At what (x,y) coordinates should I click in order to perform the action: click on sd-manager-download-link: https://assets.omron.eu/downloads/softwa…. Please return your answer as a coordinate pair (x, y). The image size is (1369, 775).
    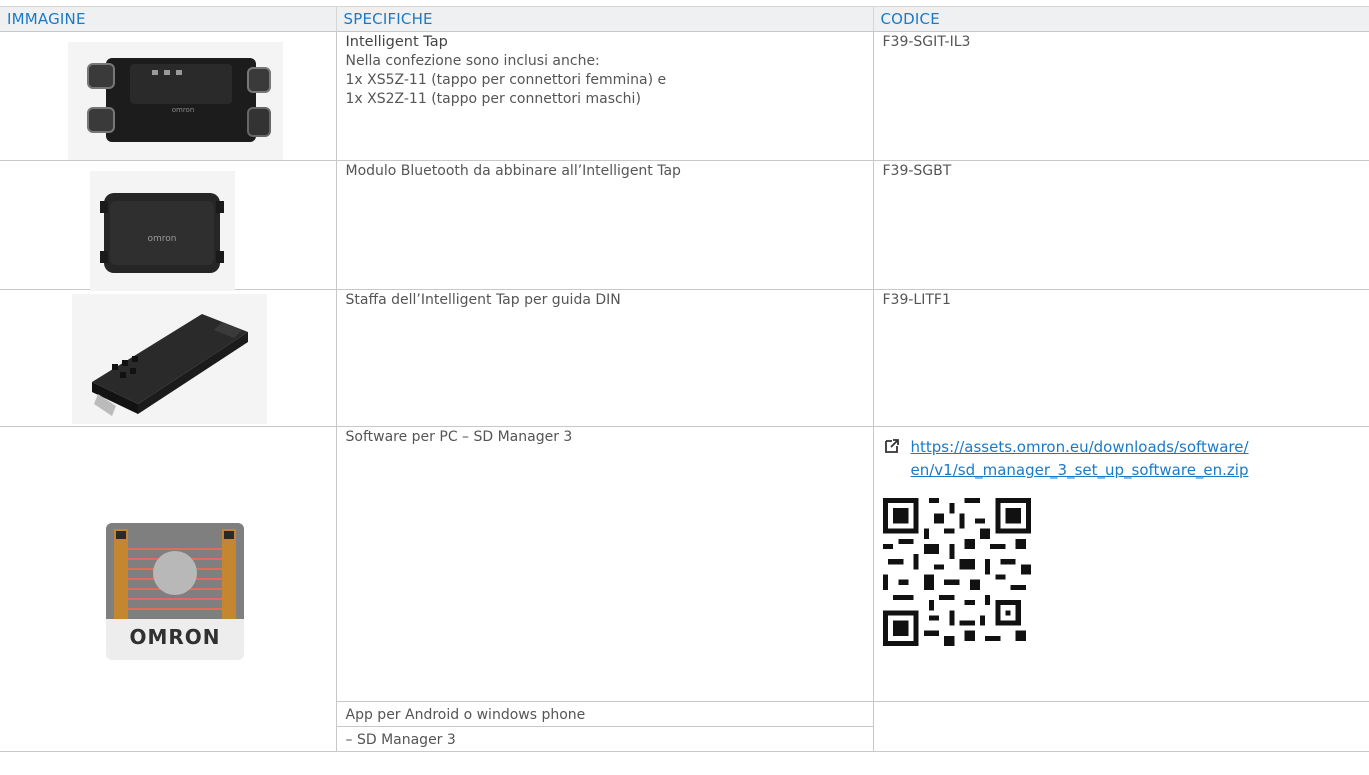
    Looking at the image, I should click on (1080, 459).